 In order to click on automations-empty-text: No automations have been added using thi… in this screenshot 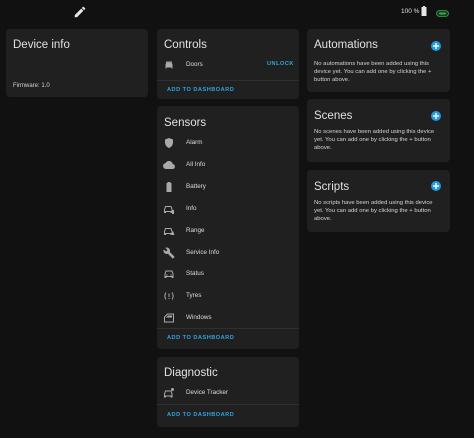, I will do `click(373, 72)`.